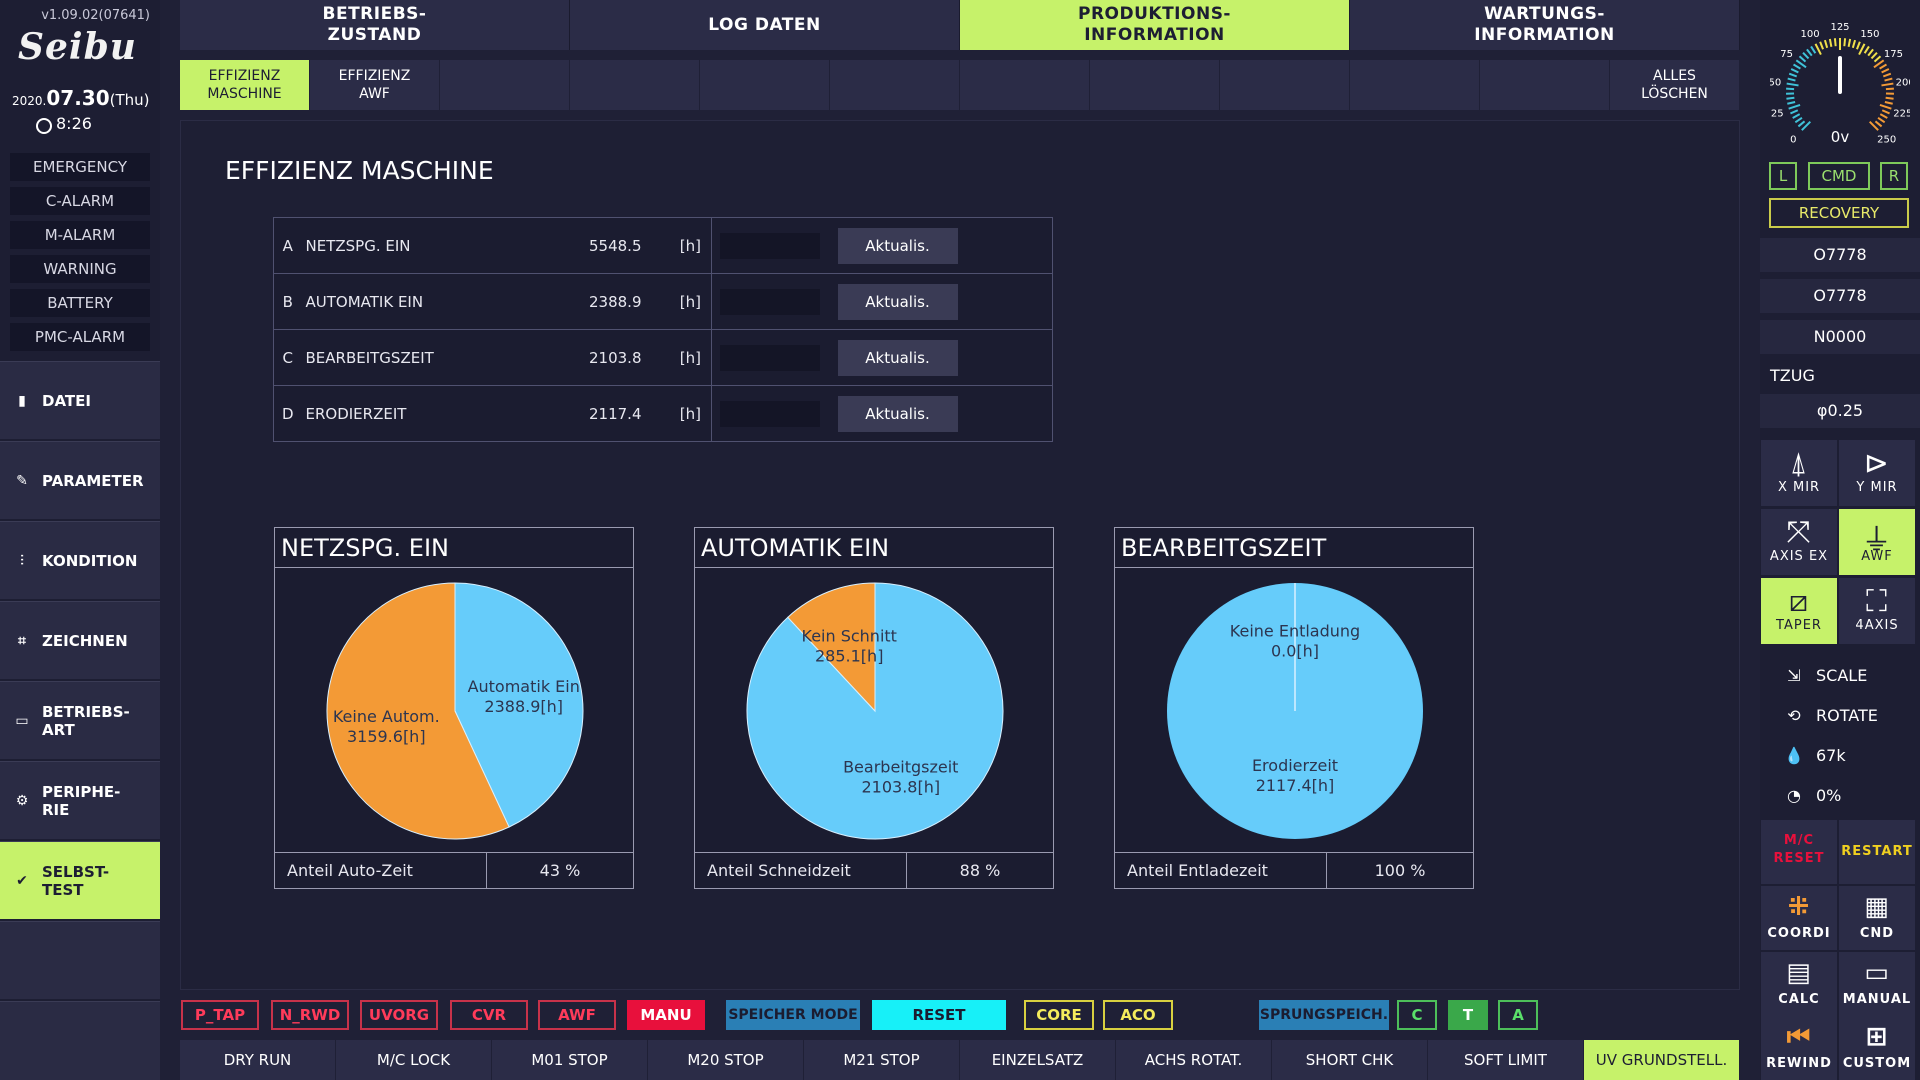 This screenshot has height=1080, width=1920. Describe the element at coordinates (1877, 463) in the screenshot. I see `y-mirror-icon: ⊳` at that location.